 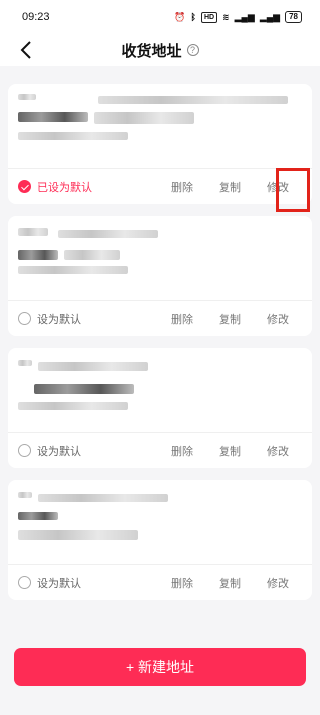 What do you see at coordinates (160, 667) in the screenshot?
I see `new-address-button: + 新建地址` at bounding box center [160, 667].